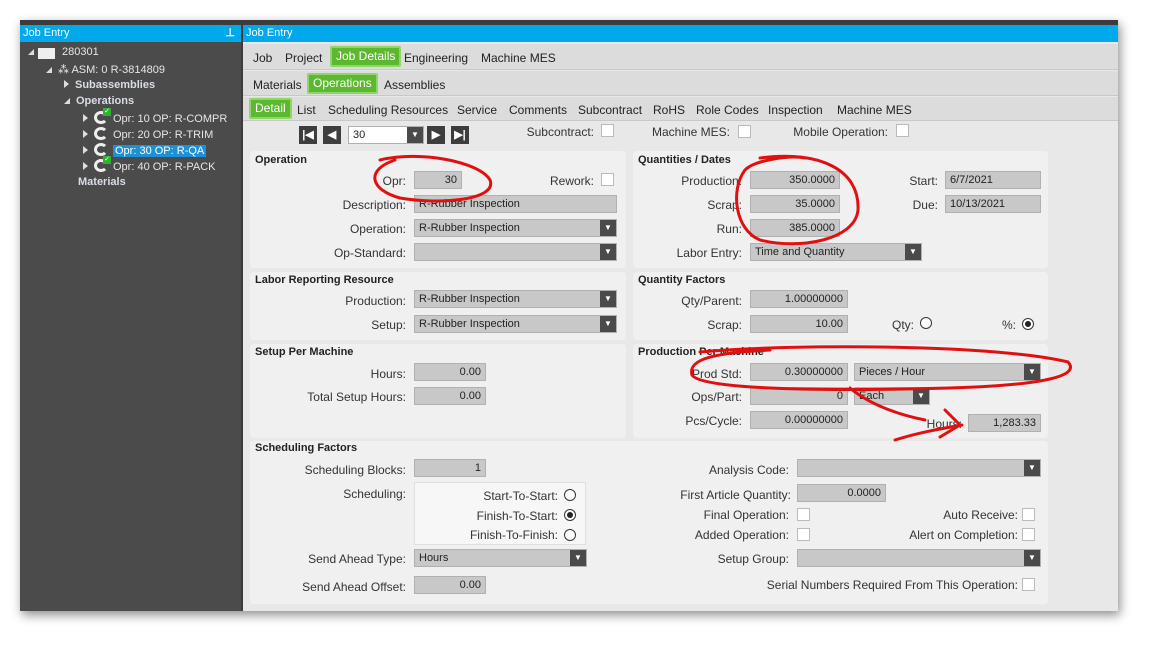 The height and width of the screenshot is (653, 1160). Describe the element at coordinates (795, 204) in the screenshot. I see `scrap-qty-field: 35.0000` at that location.